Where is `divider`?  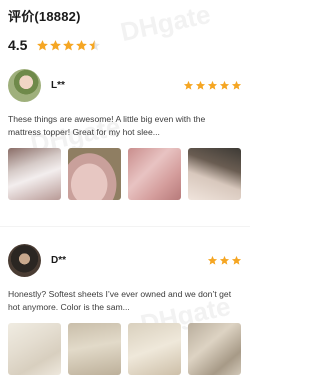
divider is located at coordinates (125, 226).